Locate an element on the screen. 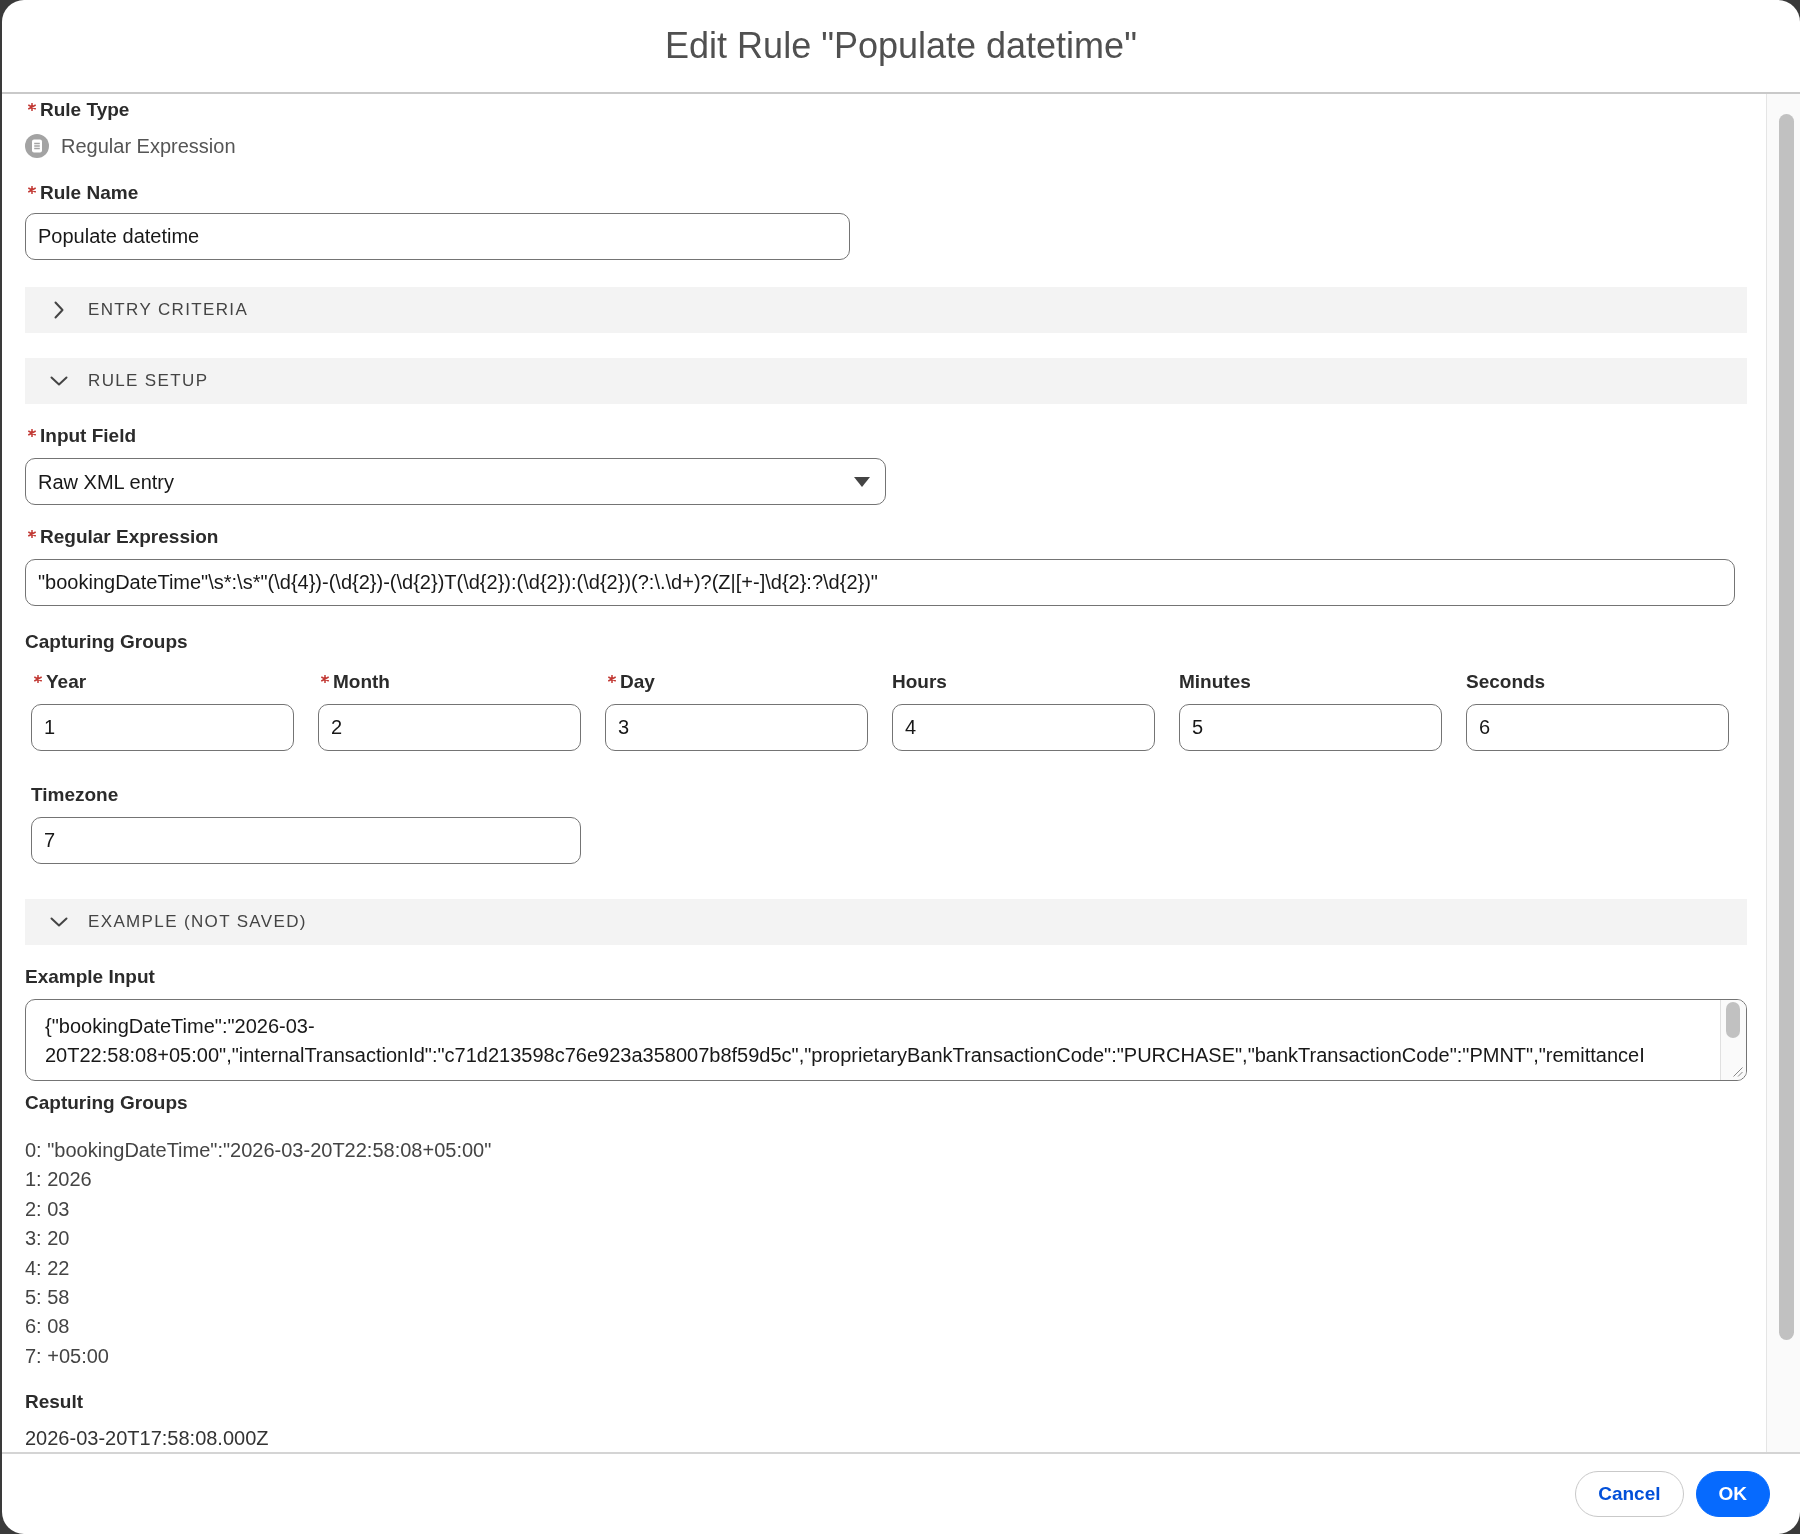  timezone-field: 7 is located at coordinates (306, 840).